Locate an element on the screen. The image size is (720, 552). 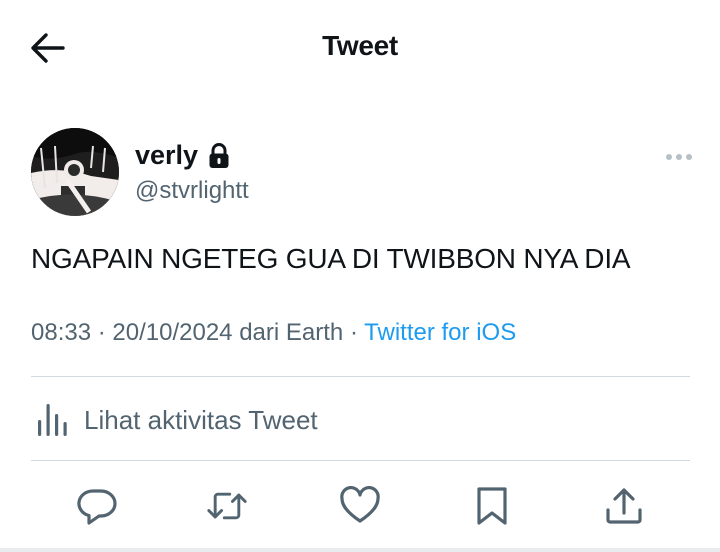
reply-button is located at coordinates (97, 506).